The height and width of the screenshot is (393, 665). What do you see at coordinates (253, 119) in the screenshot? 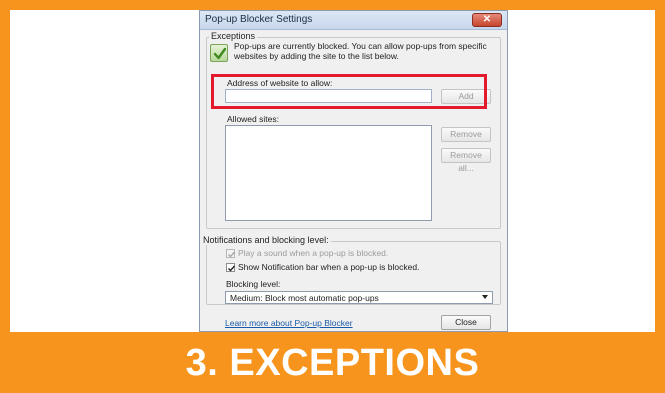
I see `allowed-sites-label: Allowed sites:` at bounding box center [253, 119].